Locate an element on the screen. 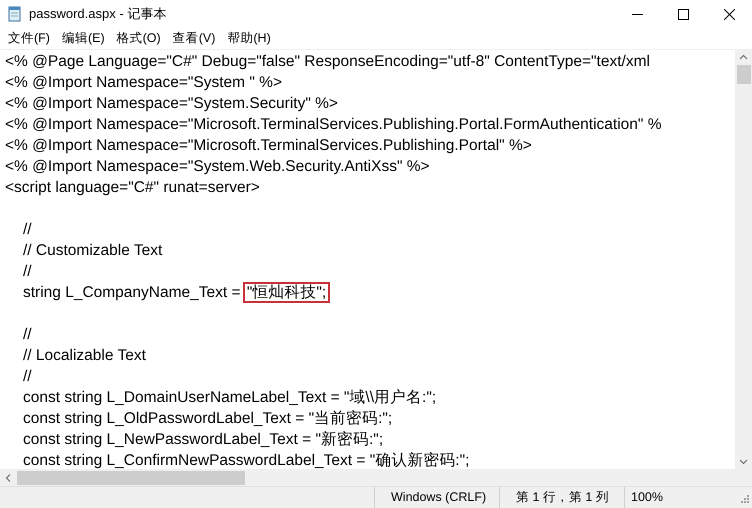 The height and width of the screenshot is (508, 752). maximize-icon is located at coordinates (683, 14).